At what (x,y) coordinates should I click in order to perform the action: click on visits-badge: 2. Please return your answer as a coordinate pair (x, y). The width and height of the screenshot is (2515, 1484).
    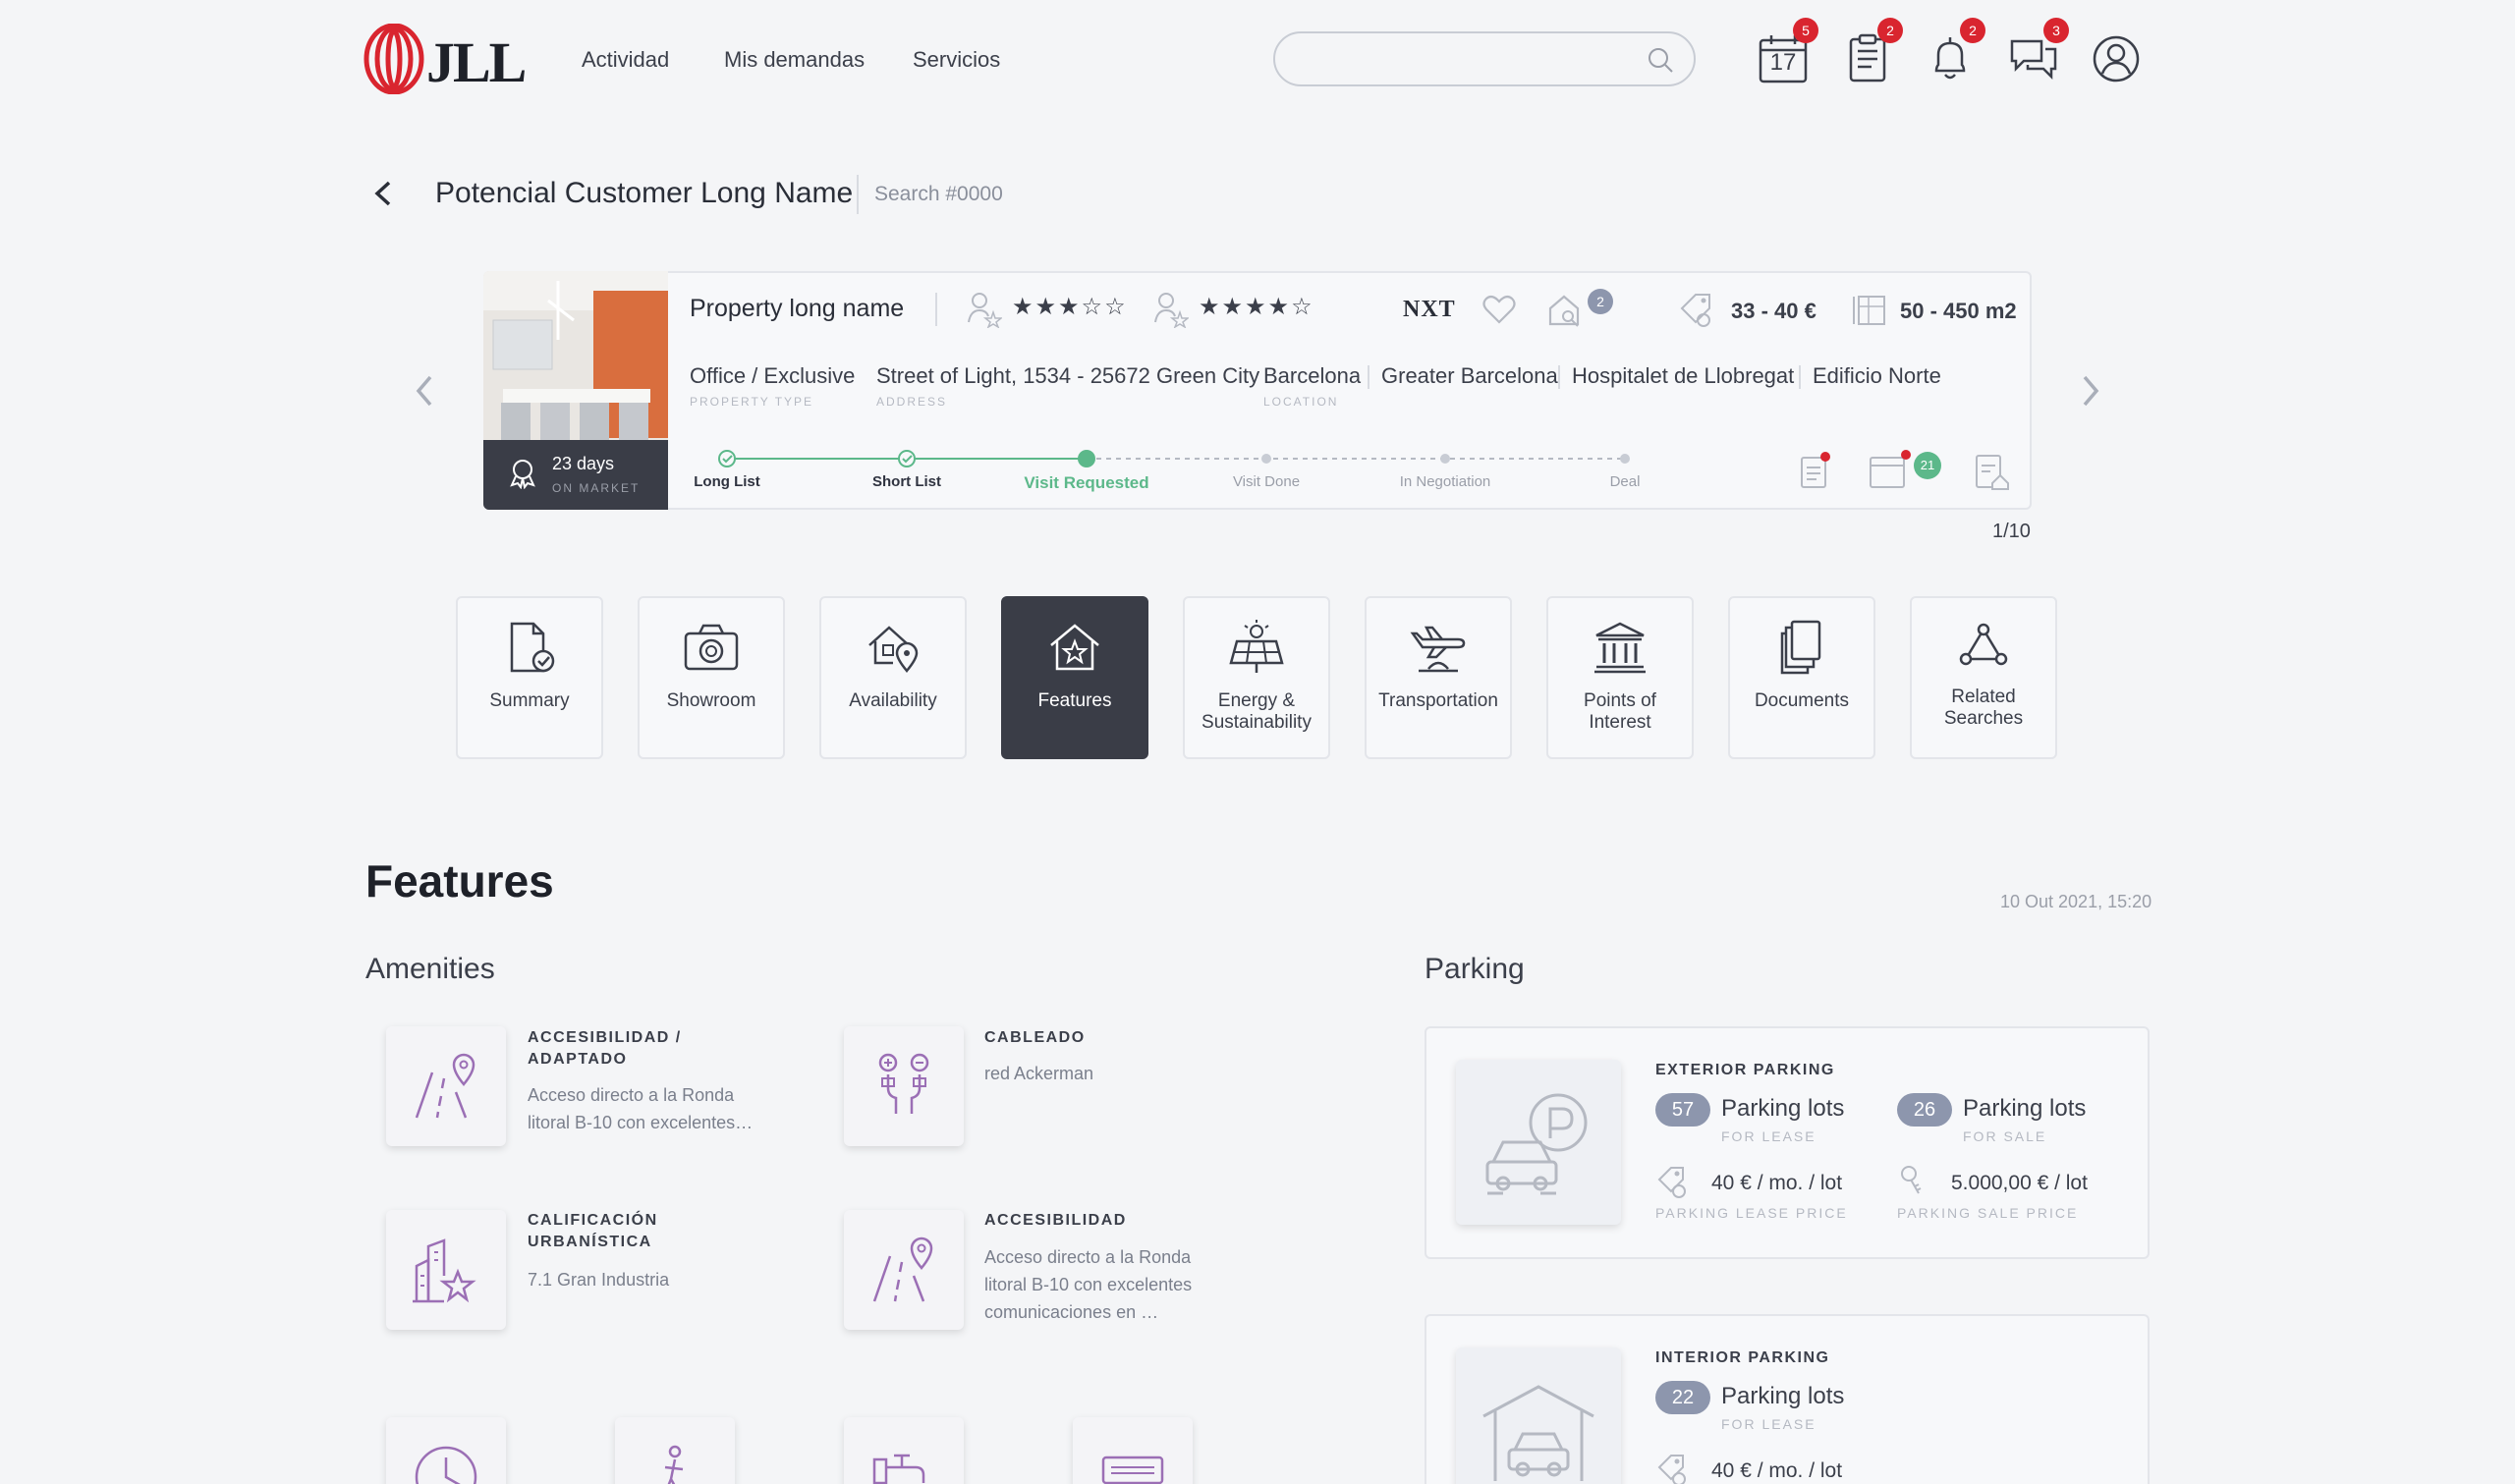
    Looking at the image, I should click on (1600, 301).